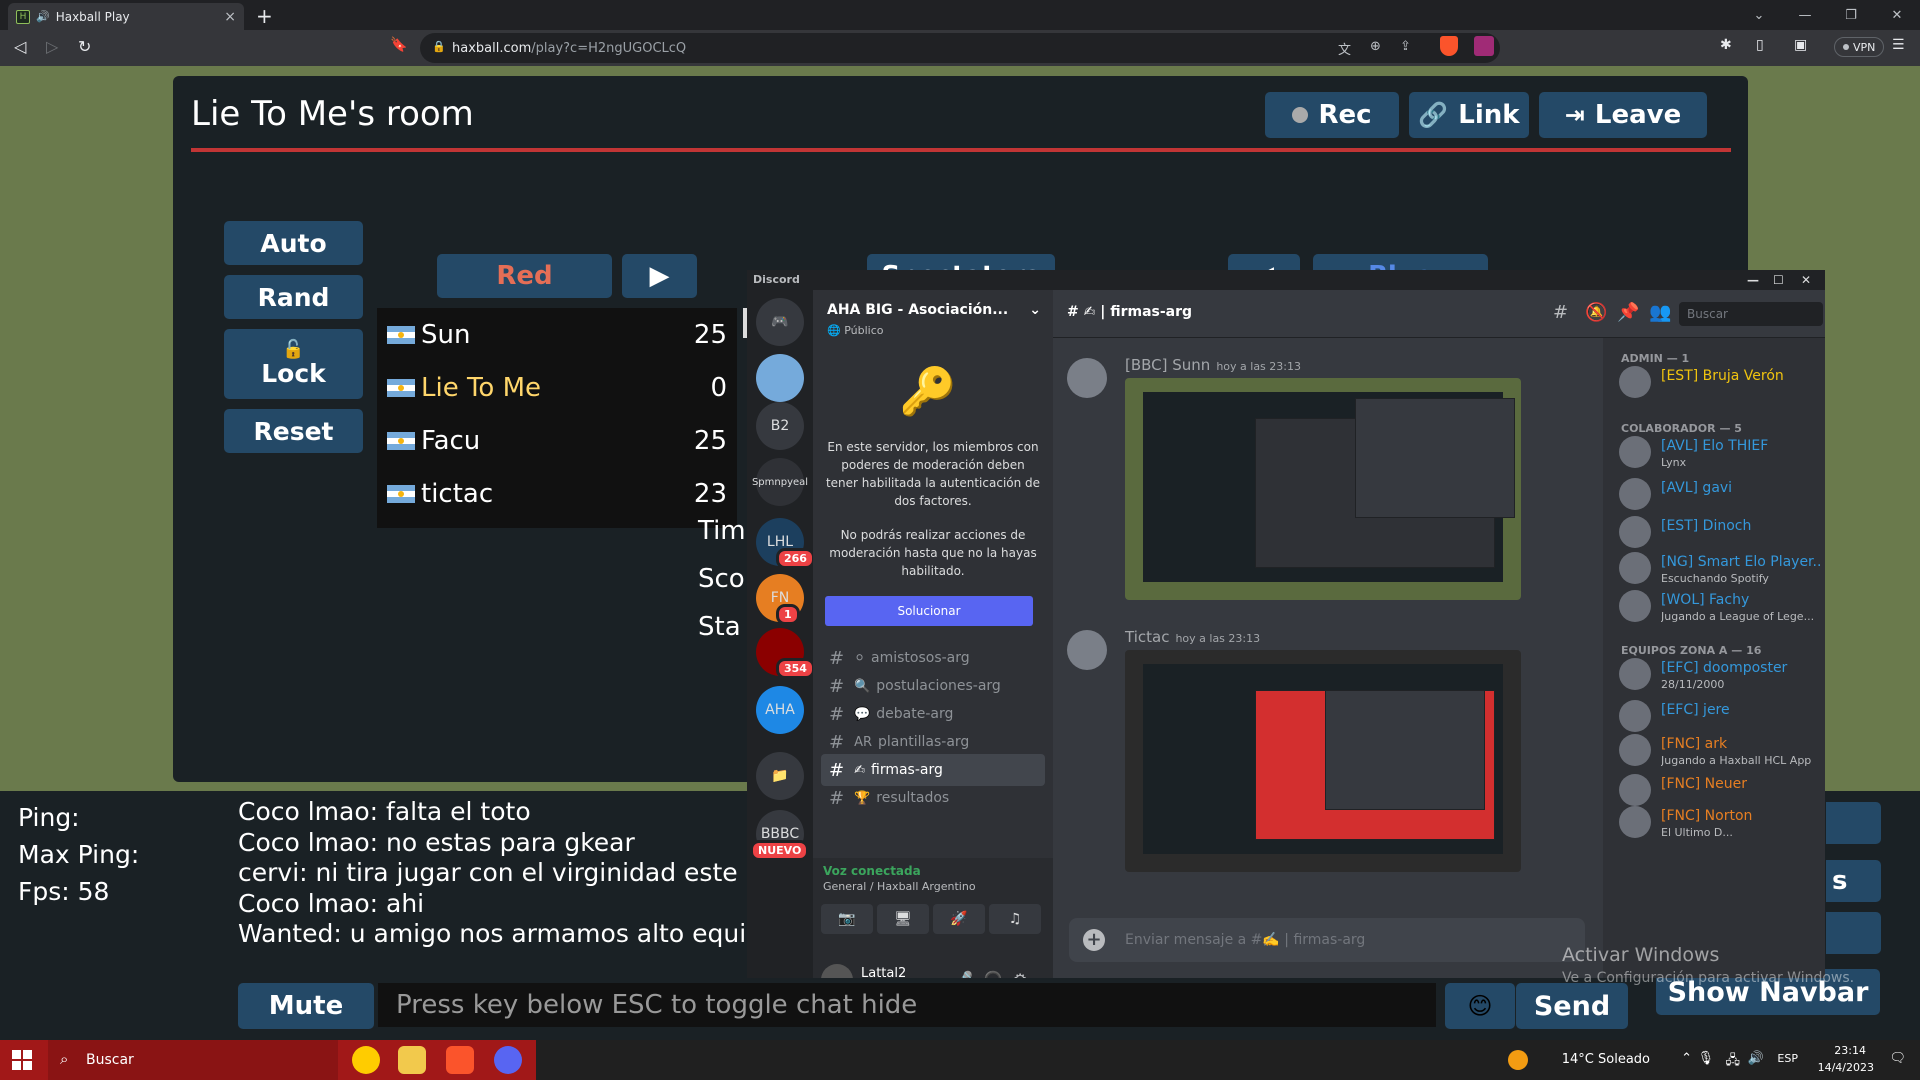  What do you see at coordinates (1806, 280) in the screenshot?
I see `discord-close-icon: ✕` at bounding box center [1806, 280].